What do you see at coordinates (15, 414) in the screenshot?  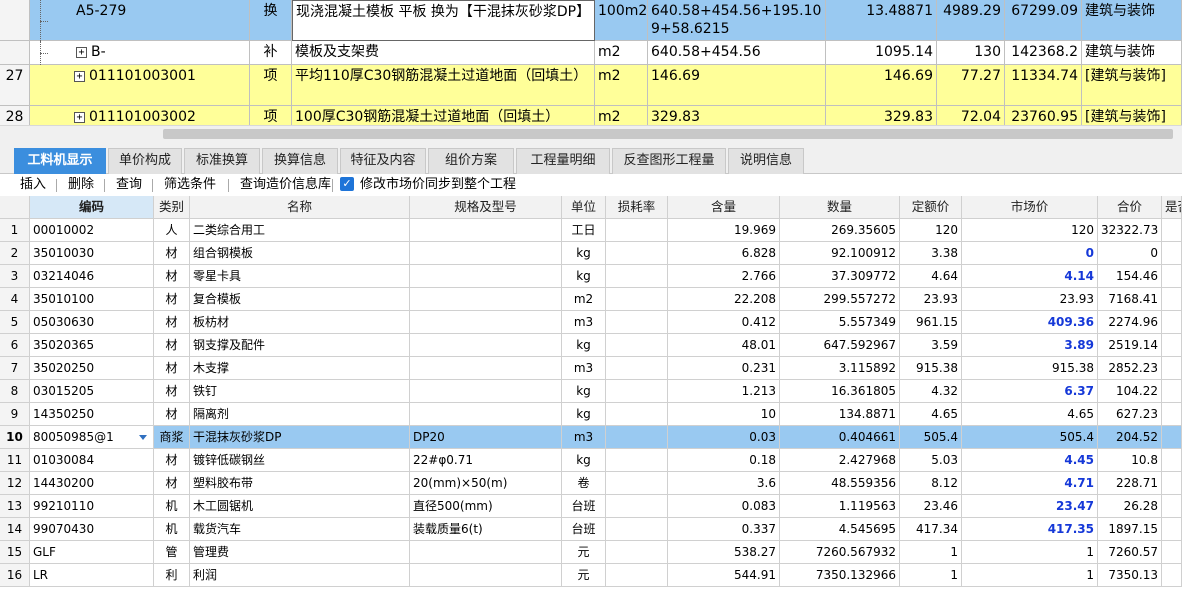 I see `row-number: 9` at bounding box center [15, 414].